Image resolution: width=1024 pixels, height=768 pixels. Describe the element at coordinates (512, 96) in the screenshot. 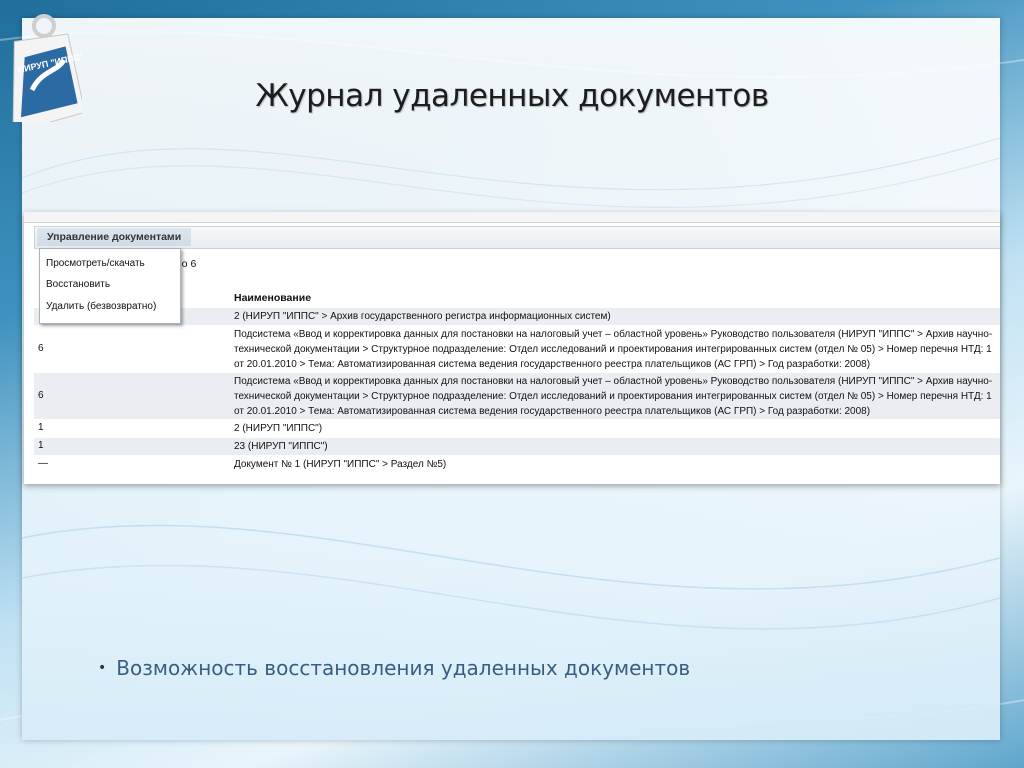

I see `slide-title: Журнал удаленных документов` at that location.